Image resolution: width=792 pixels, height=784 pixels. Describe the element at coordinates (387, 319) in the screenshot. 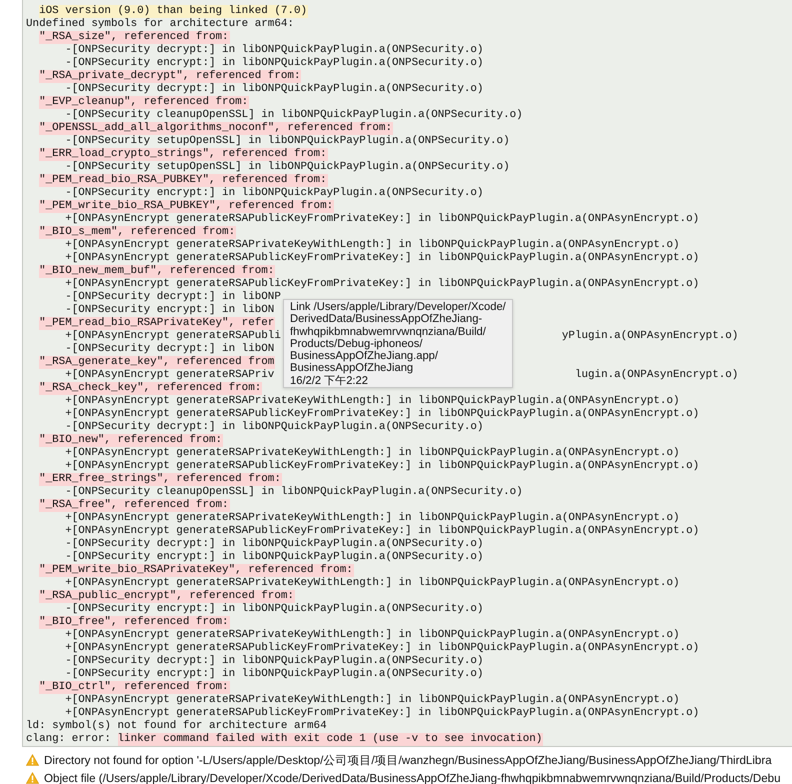

I see `tooltip-text: DerivedData/BusinessAppOfZheJiang-` at that location.